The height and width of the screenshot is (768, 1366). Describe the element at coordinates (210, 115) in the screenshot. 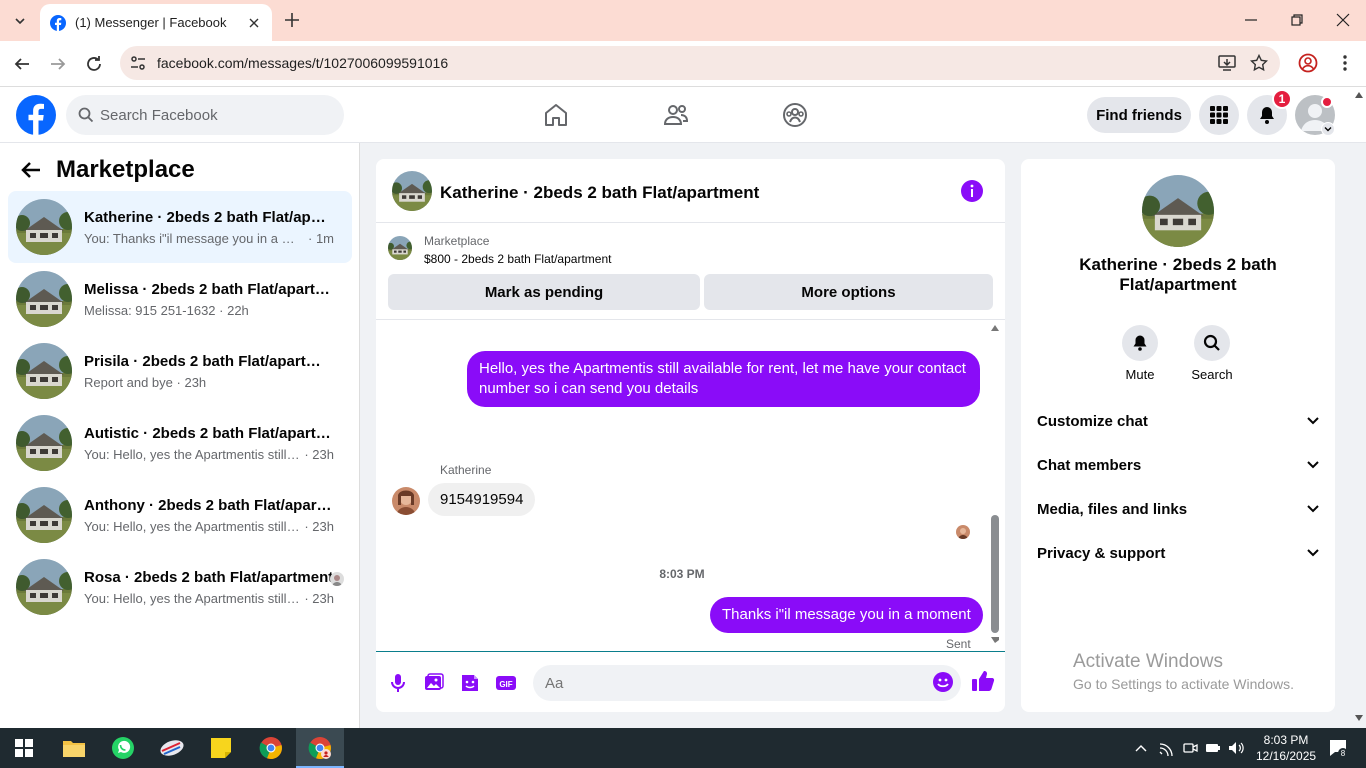

I see `facebook-search-input` at that location.